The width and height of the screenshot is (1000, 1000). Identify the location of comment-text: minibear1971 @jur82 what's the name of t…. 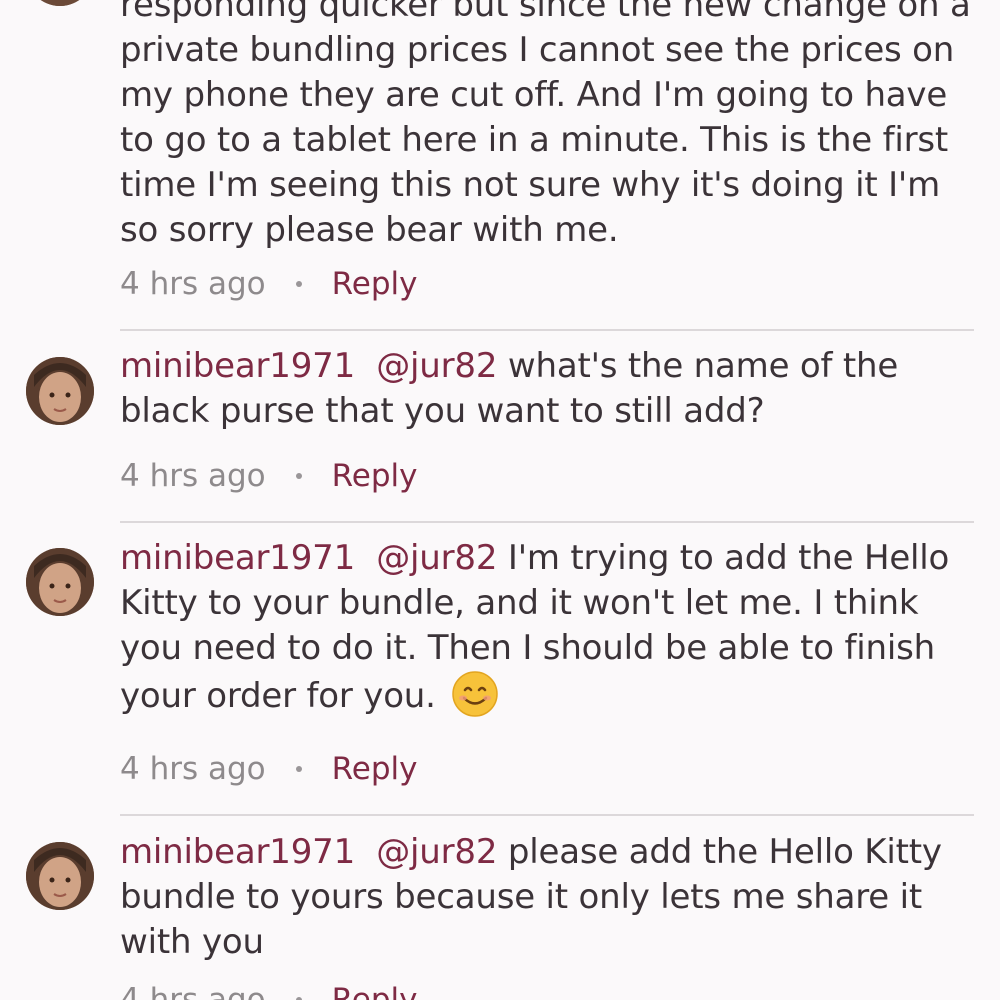
(550, 389).